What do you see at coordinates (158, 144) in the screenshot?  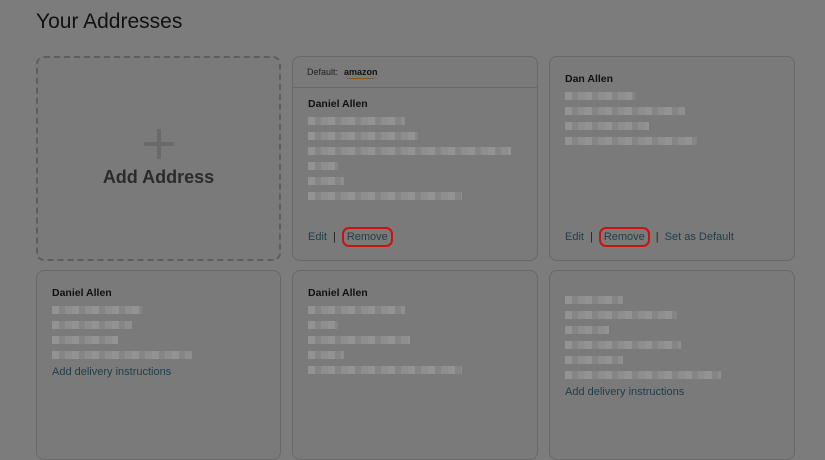 I see `plus-icon` at bounding box center [158, 144].